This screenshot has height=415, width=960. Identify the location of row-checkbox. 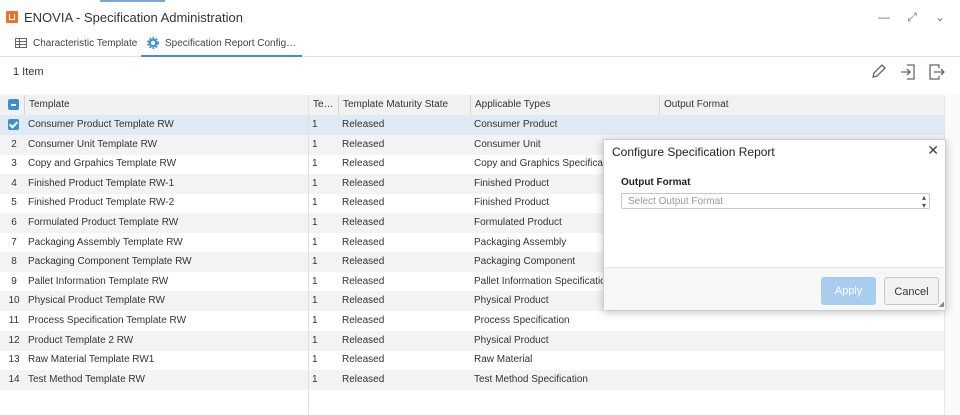
(13, 124).